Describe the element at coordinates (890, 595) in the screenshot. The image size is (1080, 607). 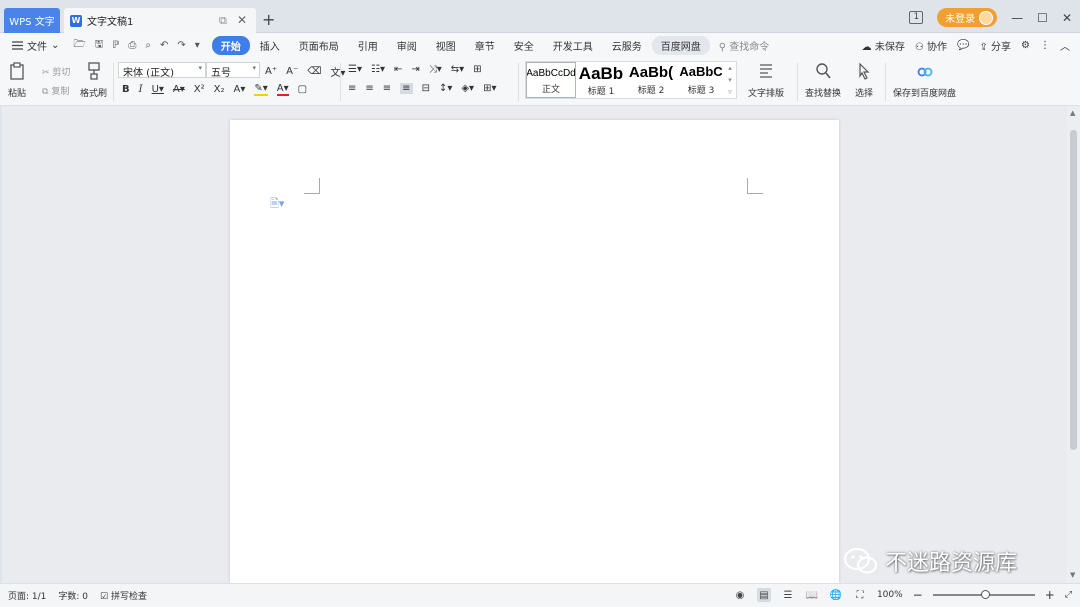
I see `zoom-level: 100%` at that location.